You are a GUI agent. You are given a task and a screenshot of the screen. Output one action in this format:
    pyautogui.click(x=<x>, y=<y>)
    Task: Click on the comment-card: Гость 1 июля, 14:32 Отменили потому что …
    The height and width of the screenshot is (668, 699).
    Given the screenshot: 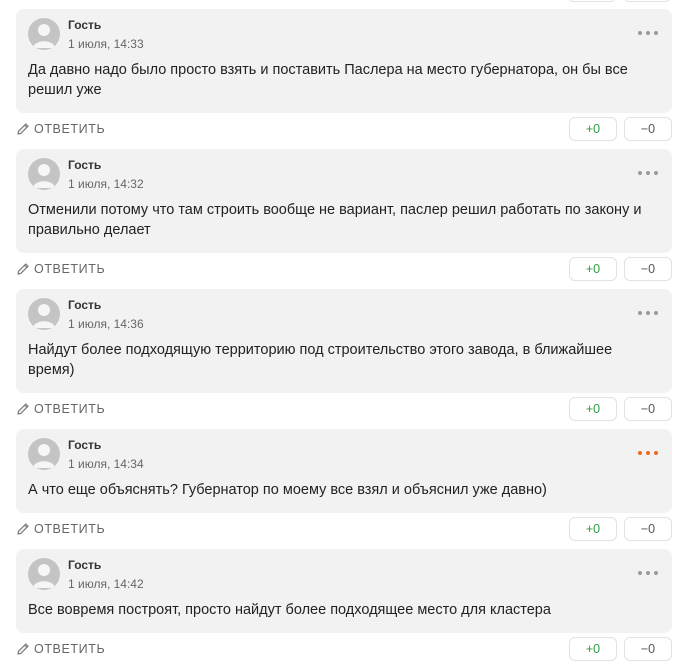 What is the action you would take?
    pyautogui.click(x=344, y=201)
    